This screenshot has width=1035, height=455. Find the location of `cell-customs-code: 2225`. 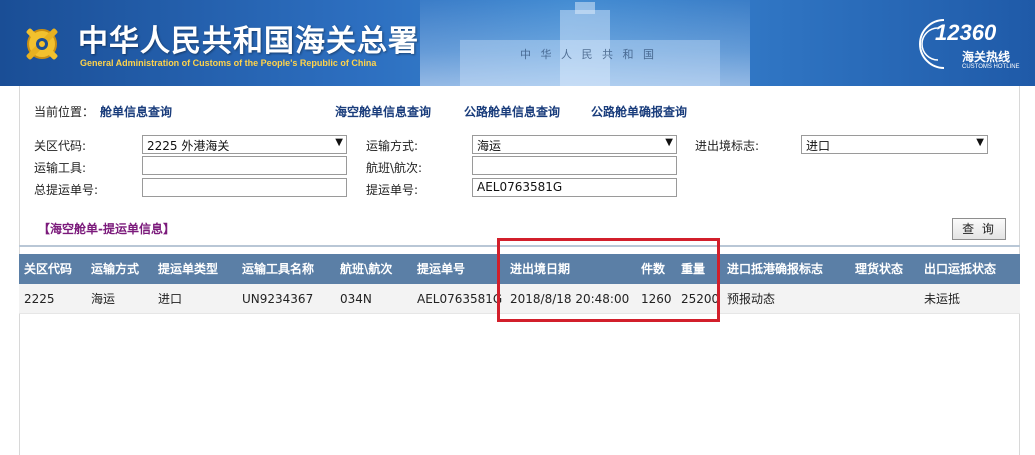

cell-customs-code: 2225 is located at coordinates (39, 299).